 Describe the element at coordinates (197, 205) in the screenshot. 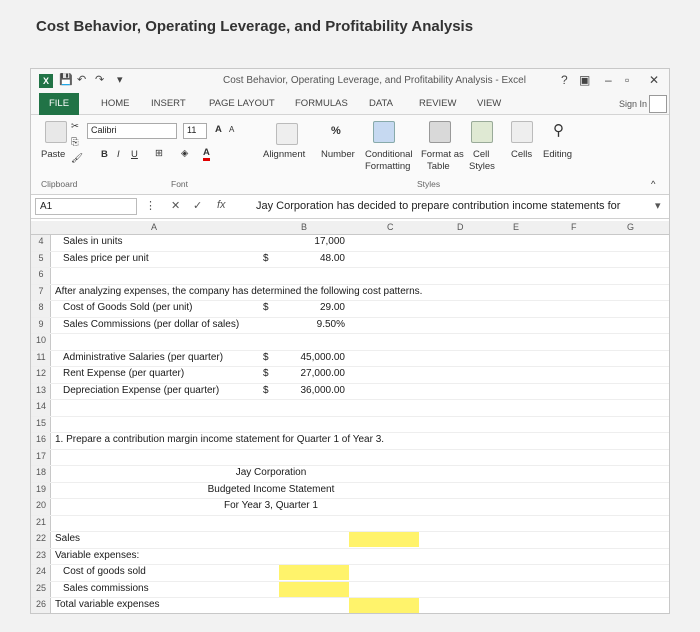

I see `enter-icon: ✓` at that location.